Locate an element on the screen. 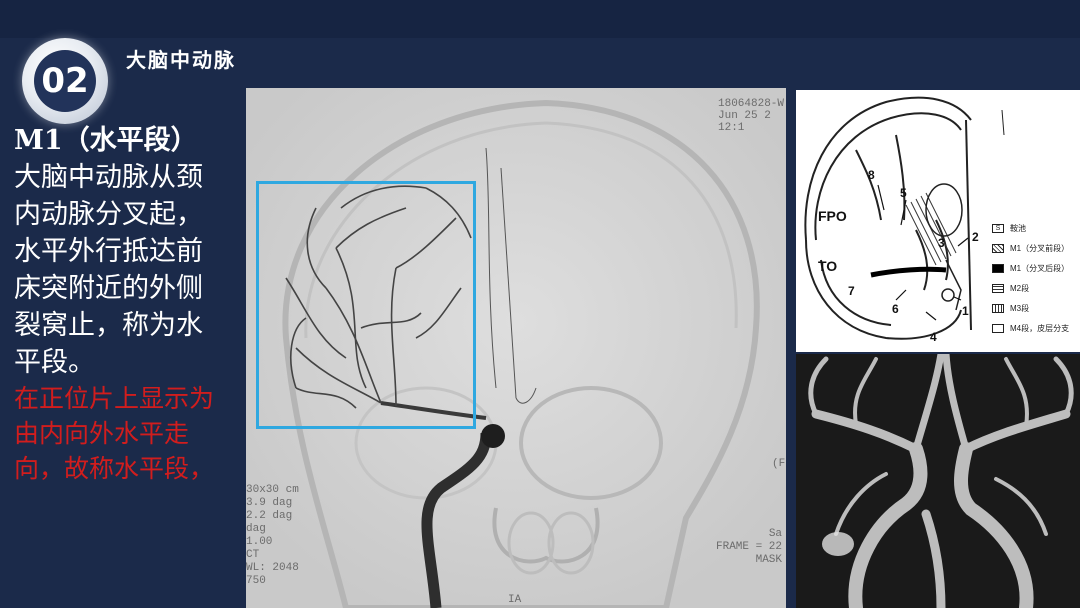  label-7: 7 is located at coordinates (851, 291).